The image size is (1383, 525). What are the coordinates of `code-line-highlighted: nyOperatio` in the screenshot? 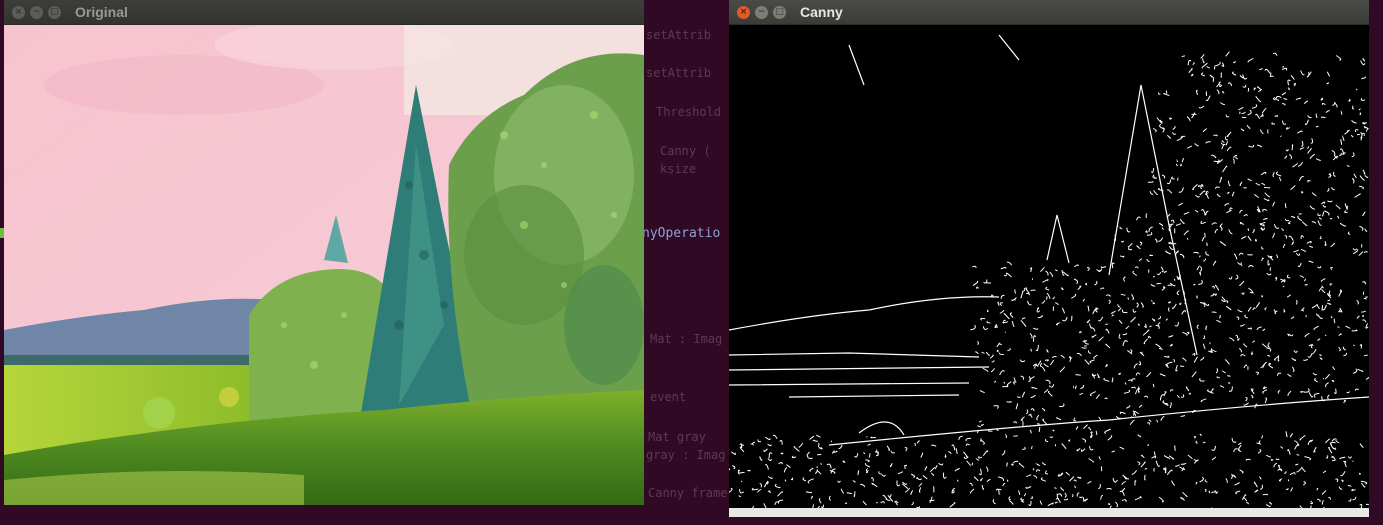 It's located at (681, 233).